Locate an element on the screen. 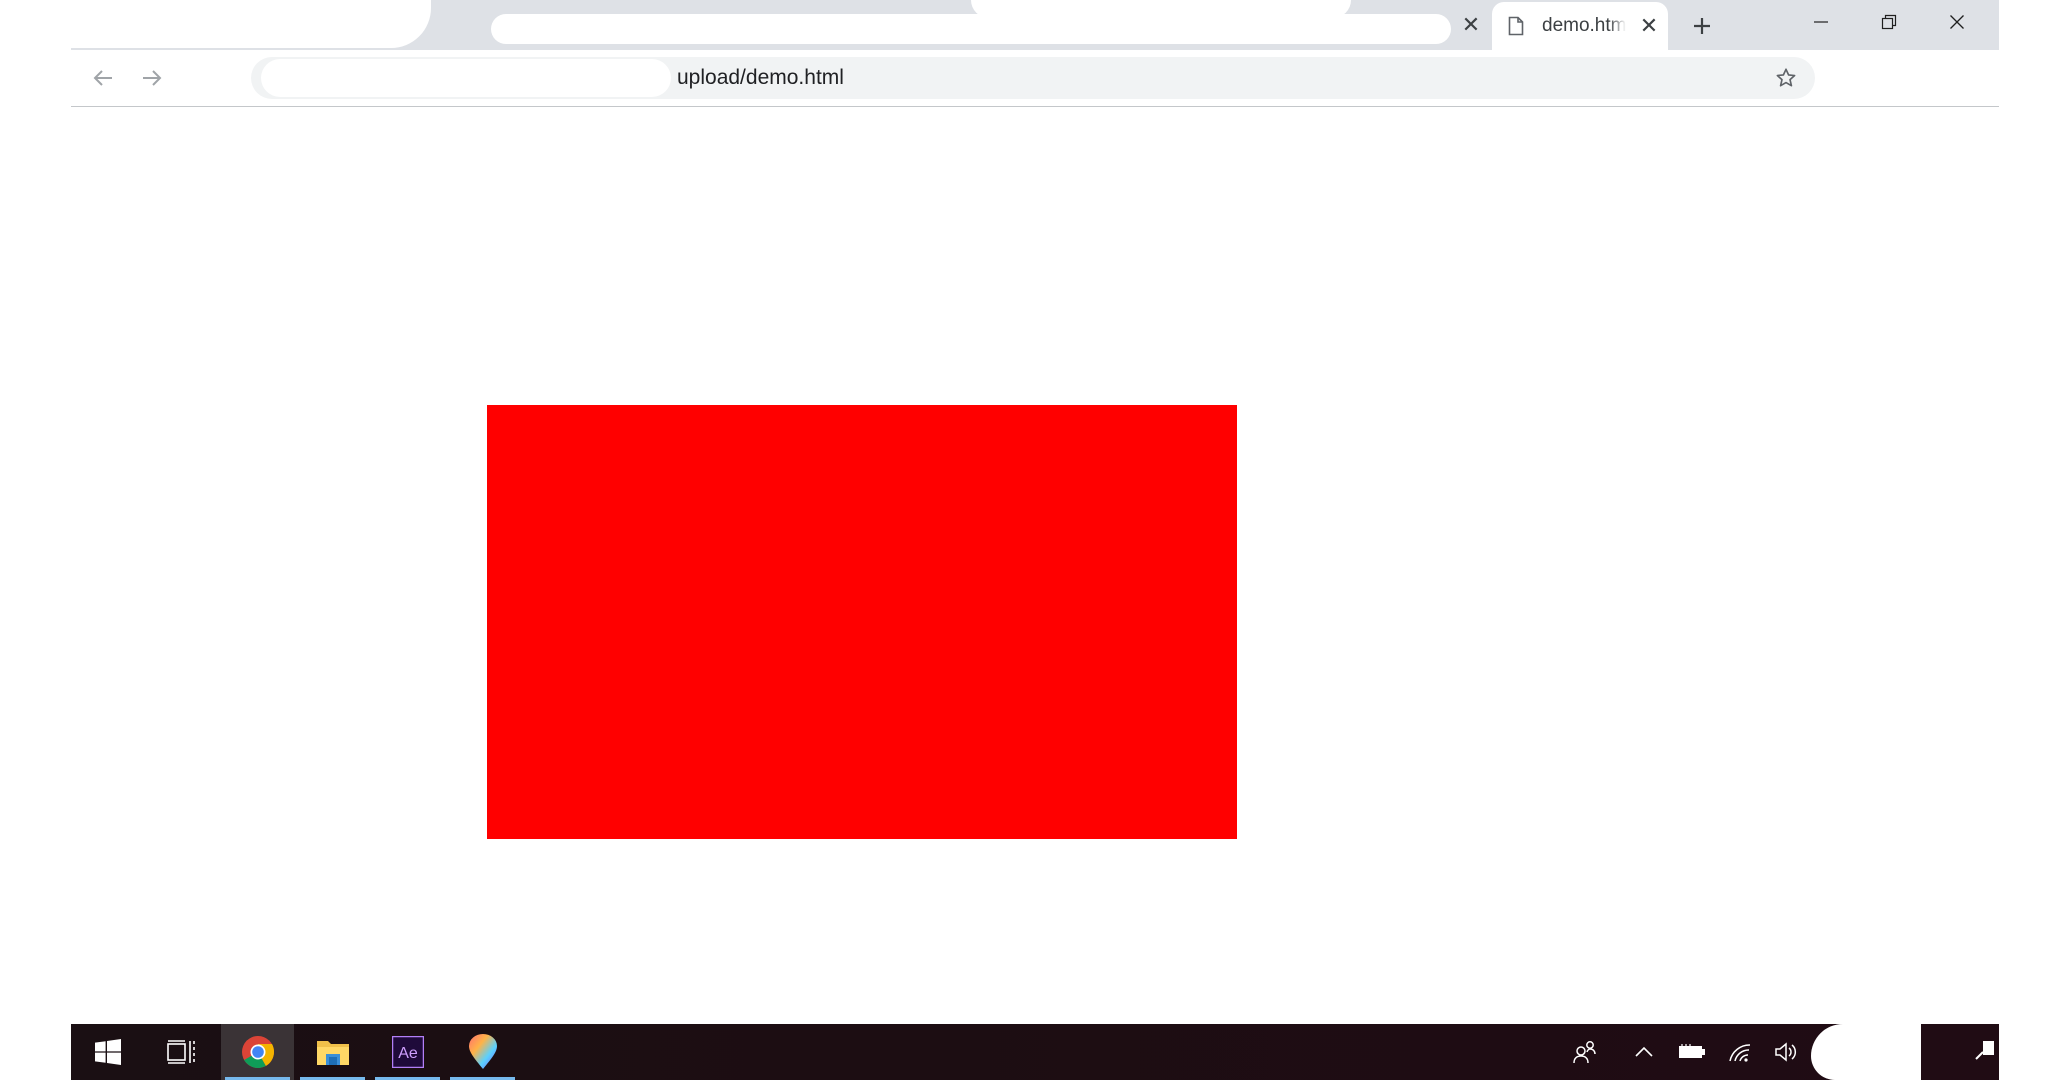 This screenshot has height=1080, width=2061. action-center-button is located at coordinates (1985, 1052).